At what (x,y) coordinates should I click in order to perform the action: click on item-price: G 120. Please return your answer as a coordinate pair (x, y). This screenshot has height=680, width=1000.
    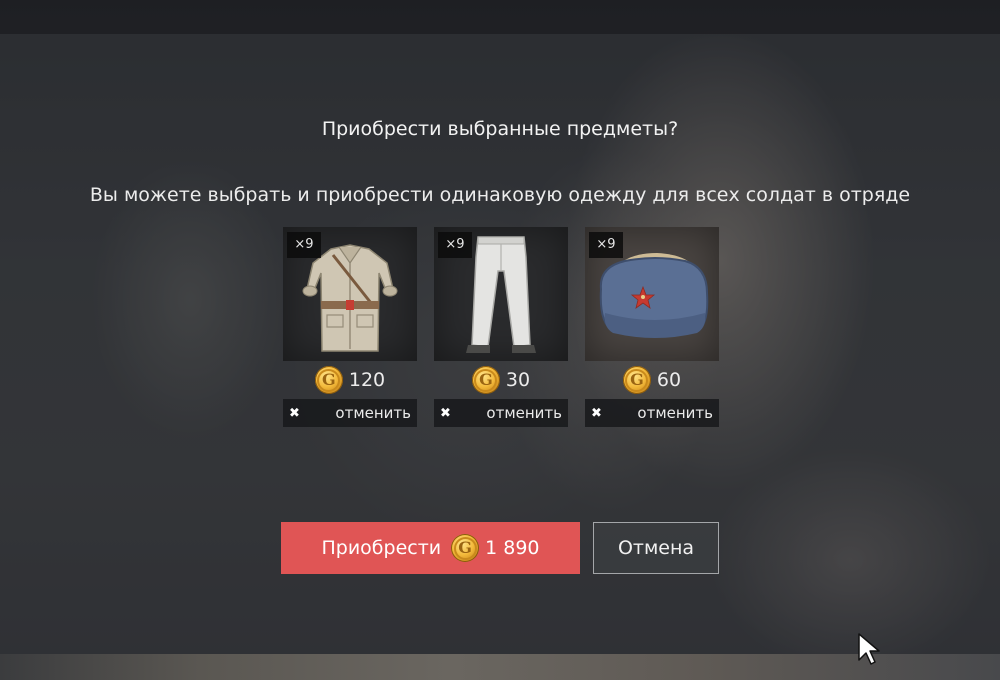
    Looking at the image, I should click on (350, 380).